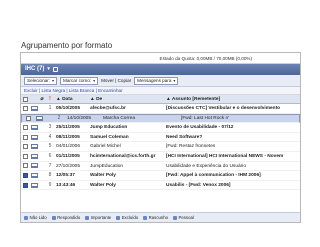 This screenshot has width=320, height=247. What do you see at coordinates (233, 137) in the screenshot?
I see `message-subject: Need Software?` at bounding box center [233, 137].